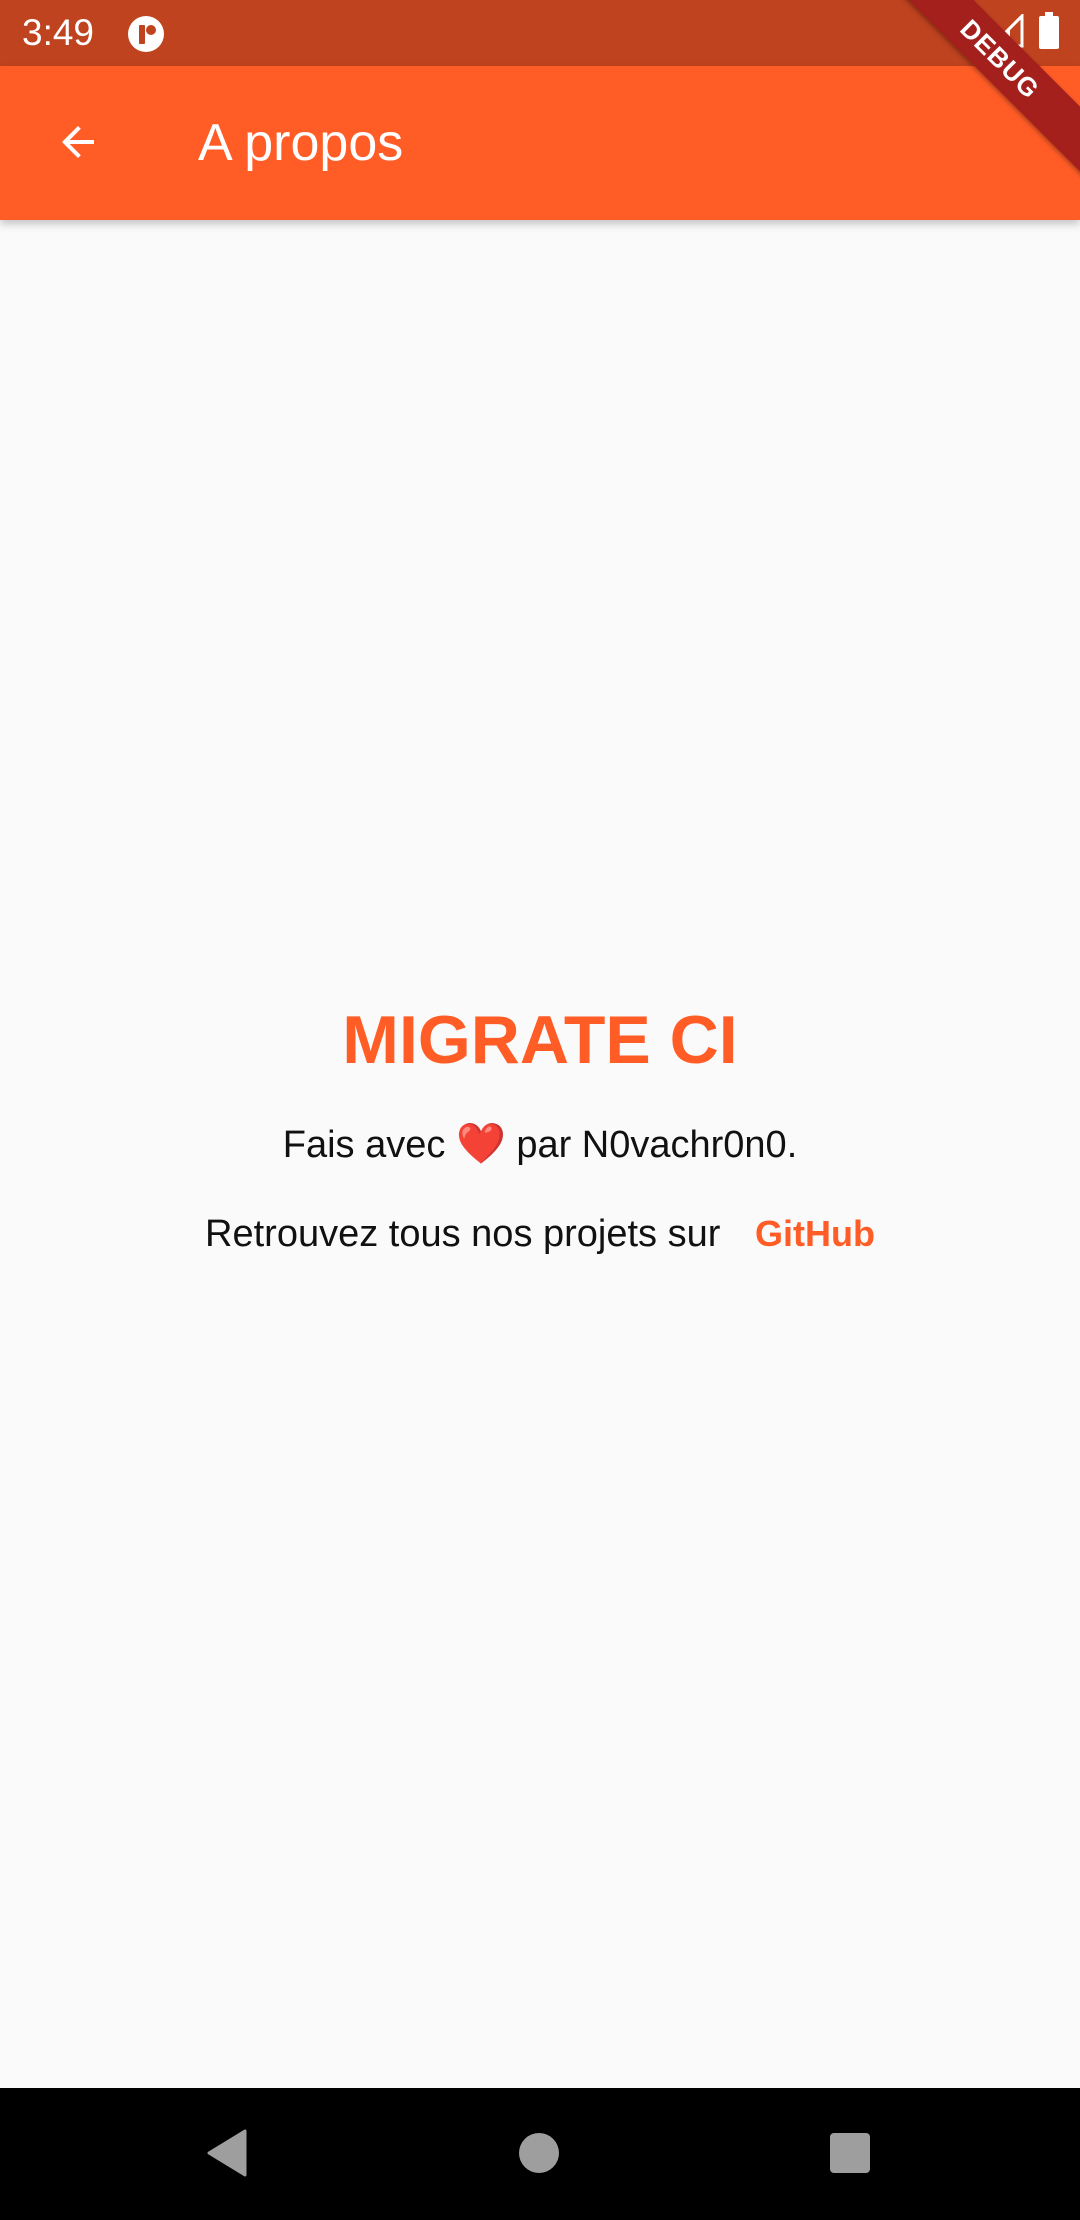 The image size is (1080, 2220). I want to click on status-time: 3:49, so click(58, 32).